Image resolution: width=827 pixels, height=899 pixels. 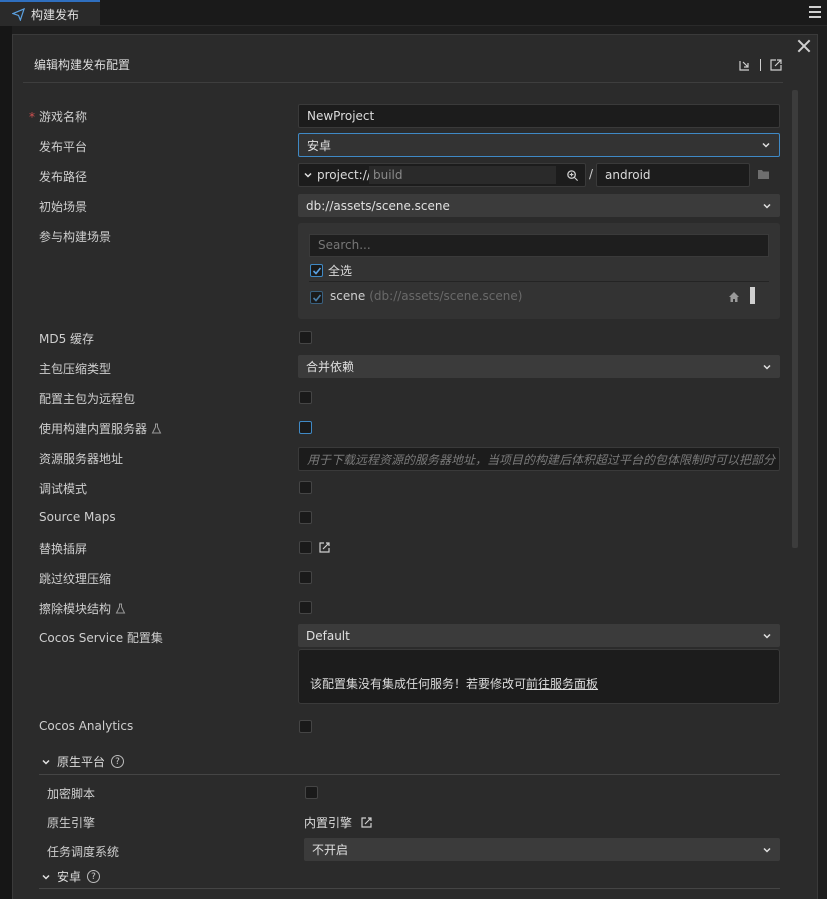 What do you see at coordinates (101, 638) in the screenshot?
I see `cocos-service-label: Cocos Service 配置集` at bounding box center [101, 638].